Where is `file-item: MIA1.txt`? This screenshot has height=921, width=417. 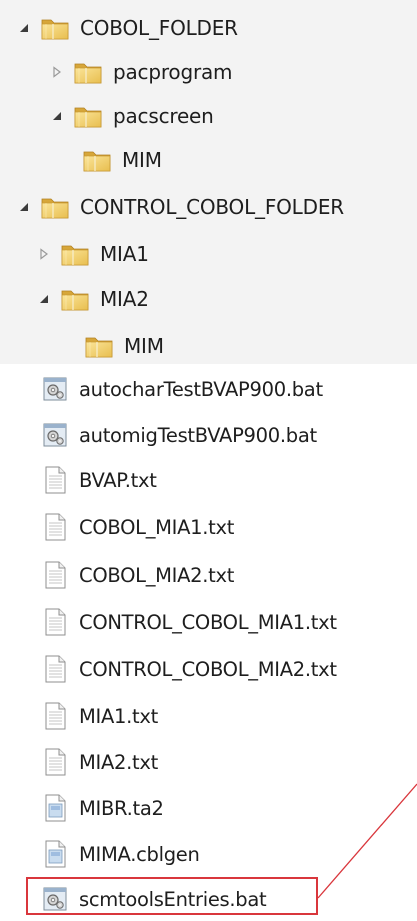
file-item: MIA1.txt is located at coordinates (100, 716).